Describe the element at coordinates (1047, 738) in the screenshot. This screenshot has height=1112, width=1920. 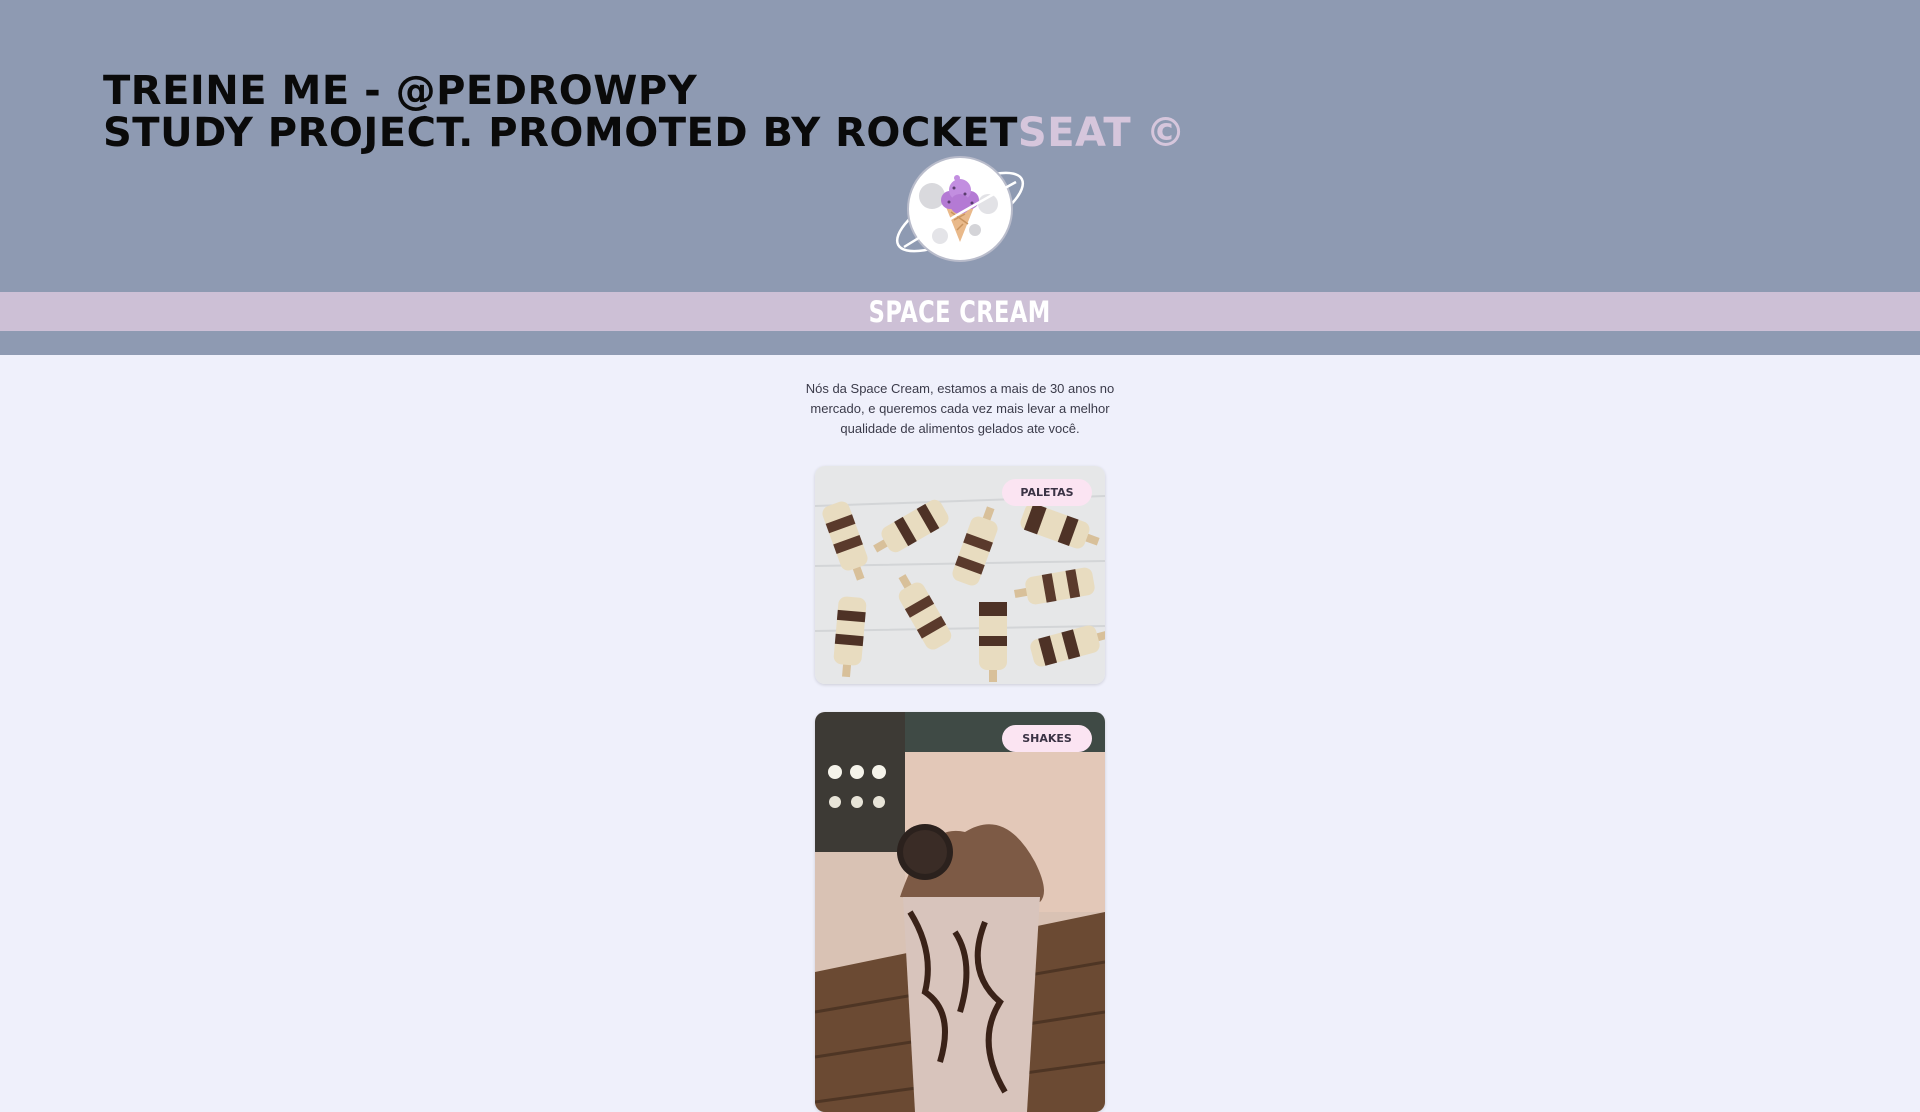
I see `shakes-tag-button: SHAKES` at that location.